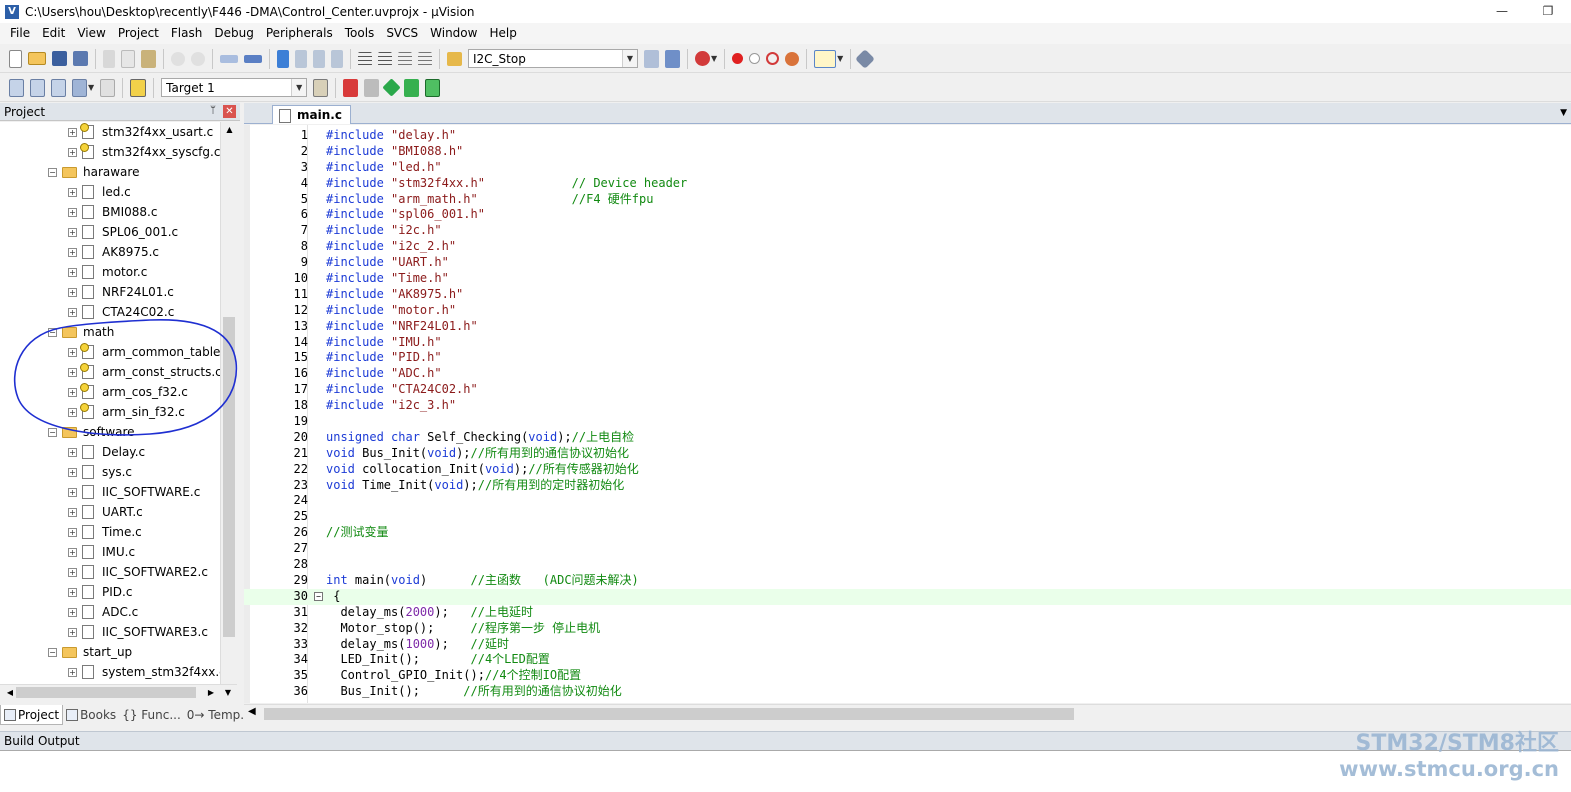 This screenshot has width=1571, height=792. Describe the element at coordinates (107, 272) in the screenshot. I see `tree-file-motor-c: + motor.c` at that location.